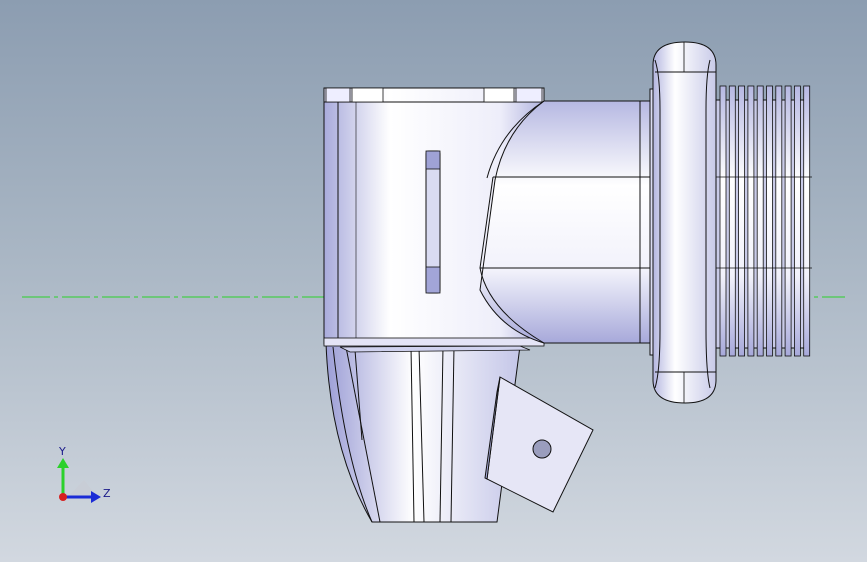  Describe the element at coordinates (62, 451) in the screenshot. I see `triad-y-label: Y` at that location.